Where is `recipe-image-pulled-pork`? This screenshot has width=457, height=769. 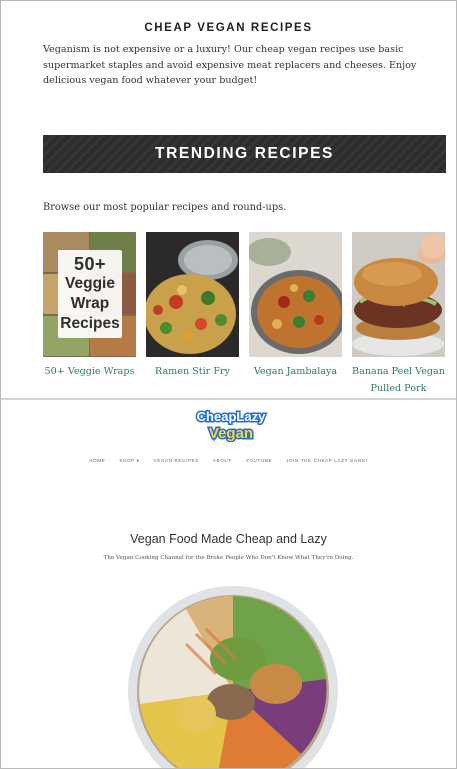 recipe-image-pulled-pork is located at coordinates (398, 294).